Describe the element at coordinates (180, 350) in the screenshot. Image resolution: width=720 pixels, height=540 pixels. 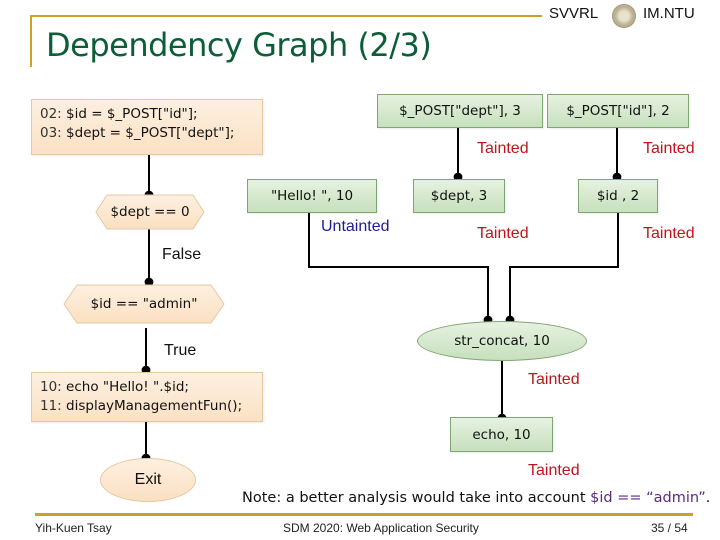
I see `branch-label-true: True` at that location.